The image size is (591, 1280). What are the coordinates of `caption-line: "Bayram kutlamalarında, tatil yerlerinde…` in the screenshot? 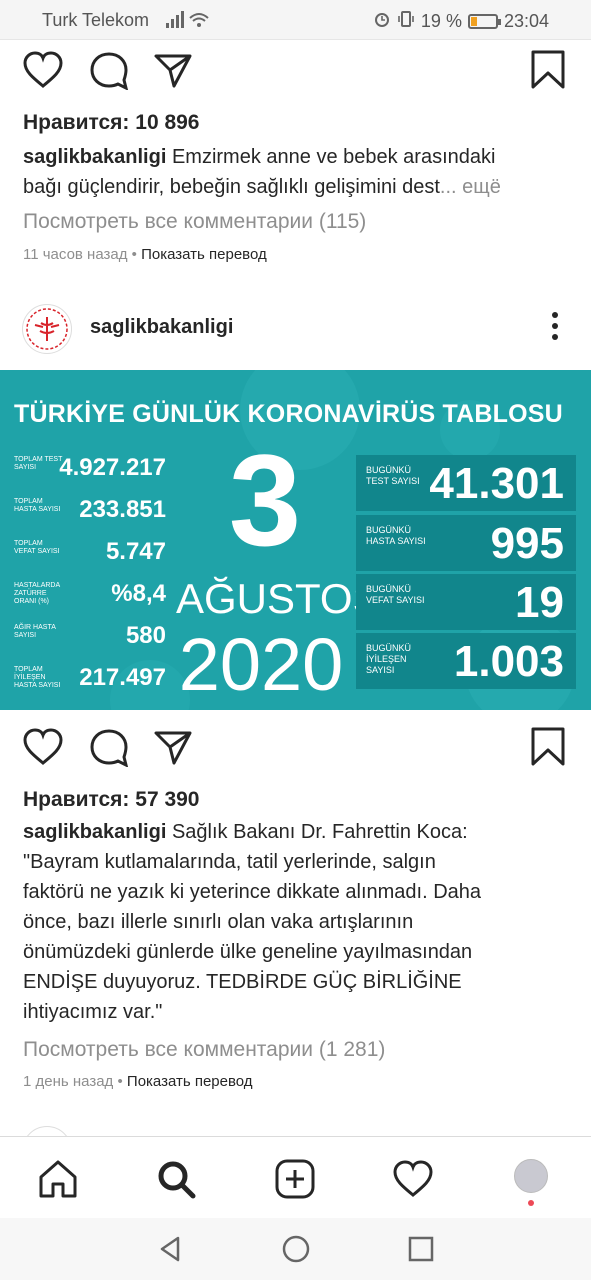 It's located at (229, 862).